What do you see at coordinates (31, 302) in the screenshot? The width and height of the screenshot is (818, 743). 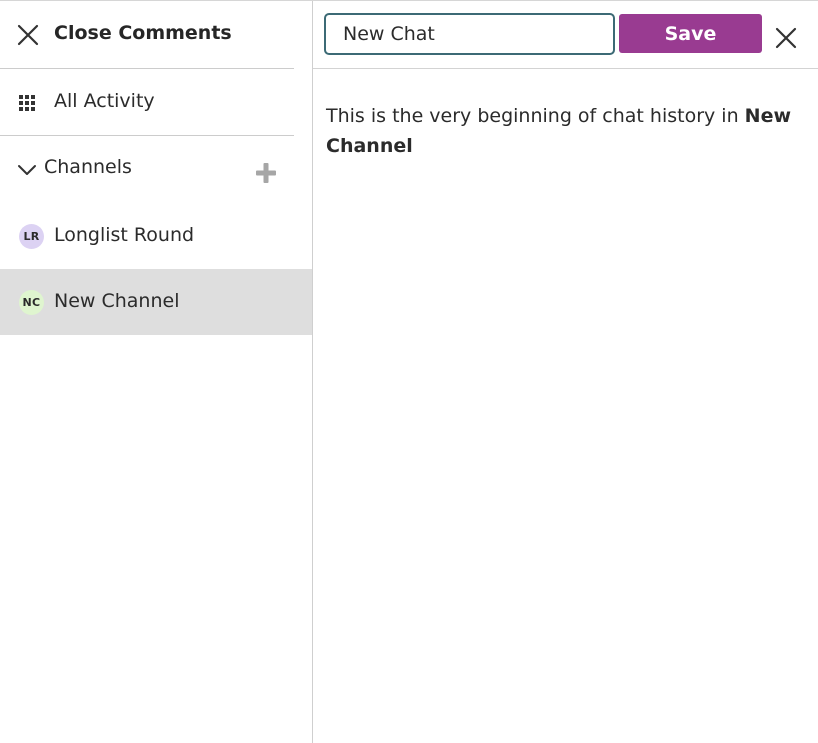 I see `channel-avatar: NC` at bounding box center [31, 302].